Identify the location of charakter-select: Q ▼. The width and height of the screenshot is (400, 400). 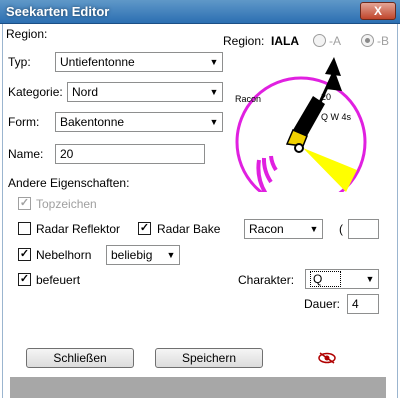
(342, 279).